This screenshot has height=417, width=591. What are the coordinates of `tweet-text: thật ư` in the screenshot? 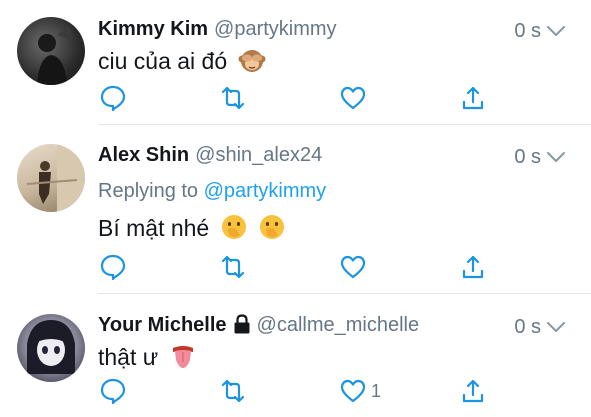 It's located at (147, 359).